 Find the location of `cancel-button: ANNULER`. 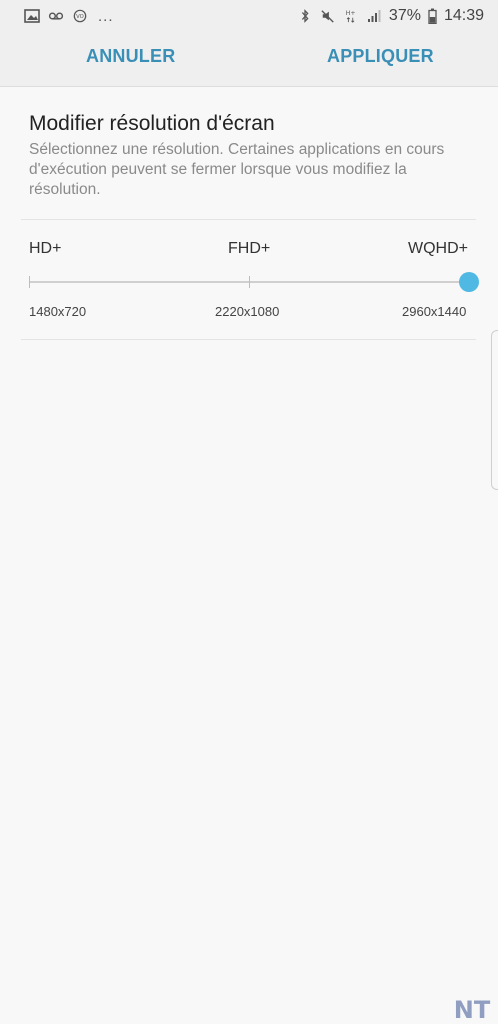

cancel-button: ANNULER is located at coordinates (130, 56).